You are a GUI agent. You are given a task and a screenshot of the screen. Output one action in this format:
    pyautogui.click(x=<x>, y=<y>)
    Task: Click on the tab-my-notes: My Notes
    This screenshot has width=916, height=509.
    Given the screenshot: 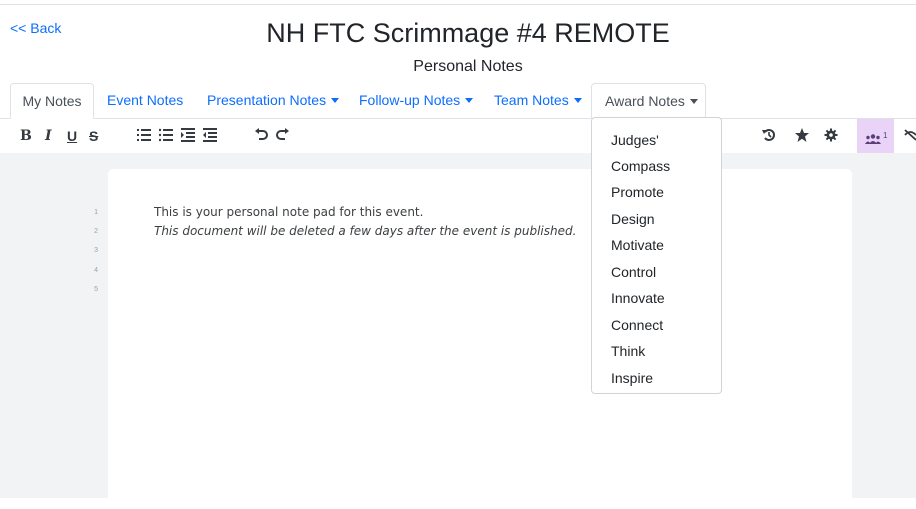 What is the action you would take?
    pyautogui.click(x=52, y=101)
    